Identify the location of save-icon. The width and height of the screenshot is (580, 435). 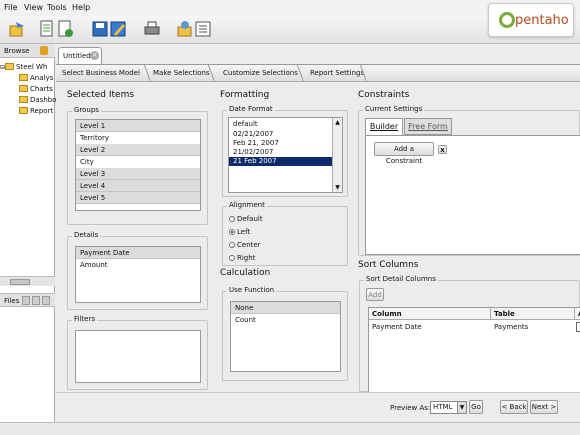
(100, 29).